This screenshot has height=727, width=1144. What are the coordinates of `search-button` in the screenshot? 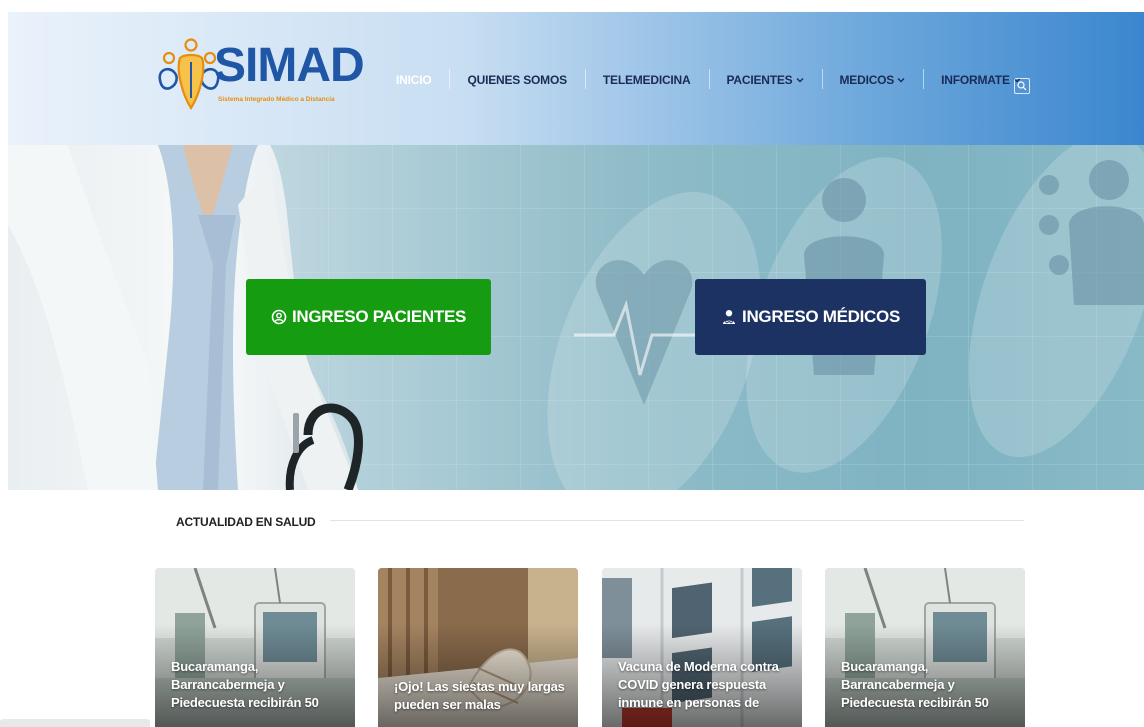 It's located at (1022, 86).